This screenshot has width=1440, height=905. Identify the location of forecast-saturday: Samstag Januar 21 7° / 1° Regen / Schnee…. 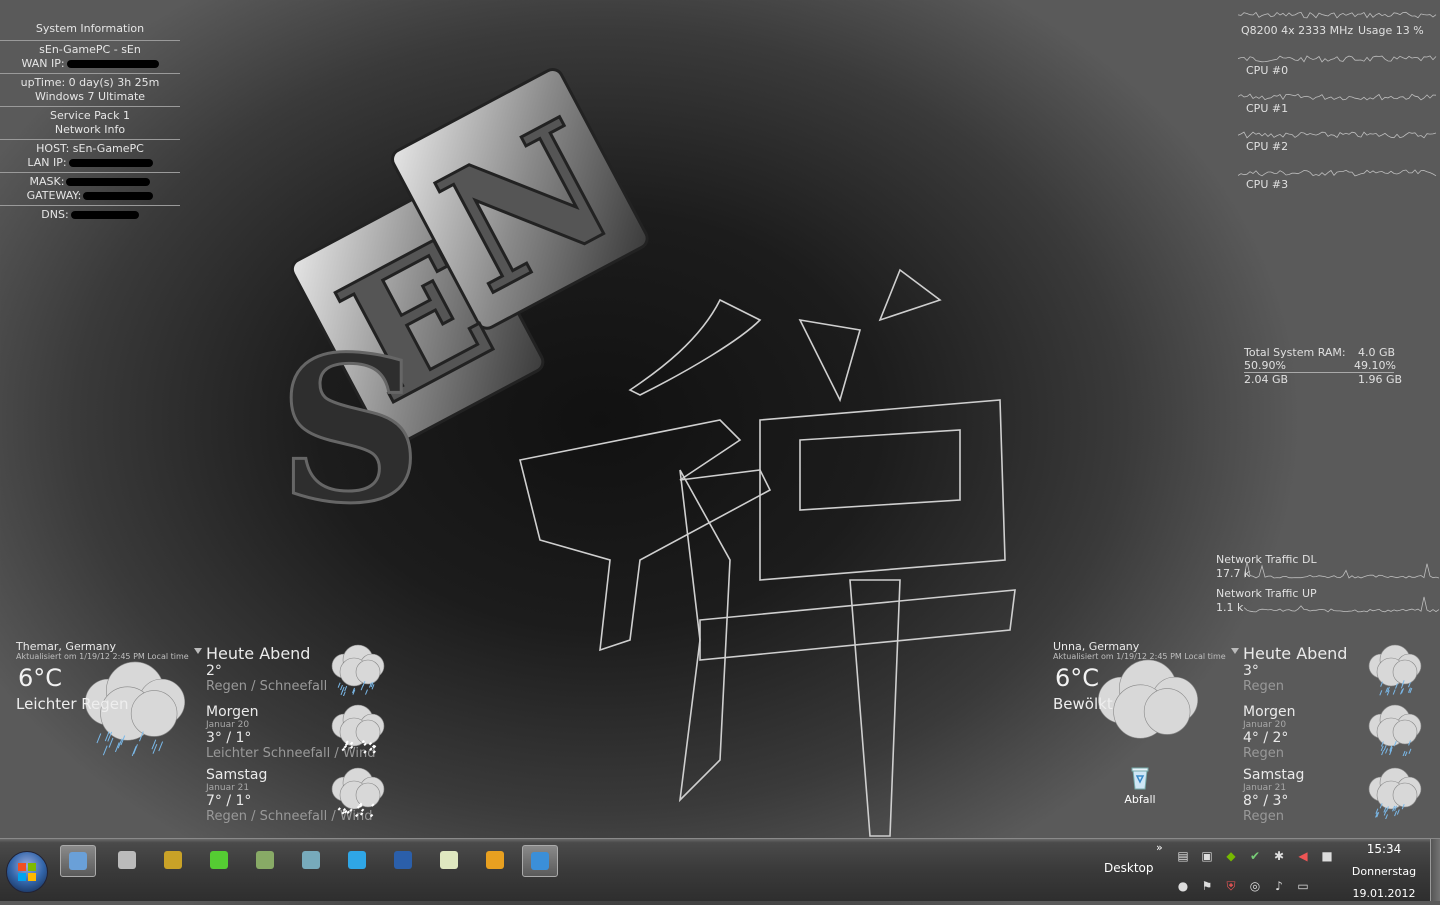
(296, 795).